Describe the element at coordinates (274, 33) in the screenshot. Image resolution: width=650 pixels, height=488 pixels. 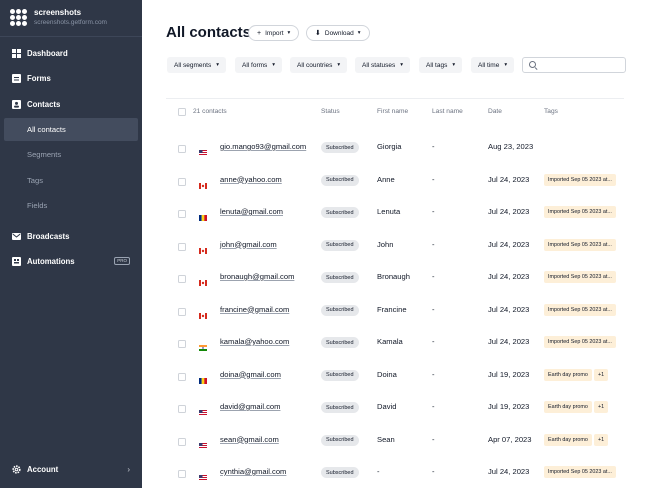
I see `import-button: + Import ▾` at that location.